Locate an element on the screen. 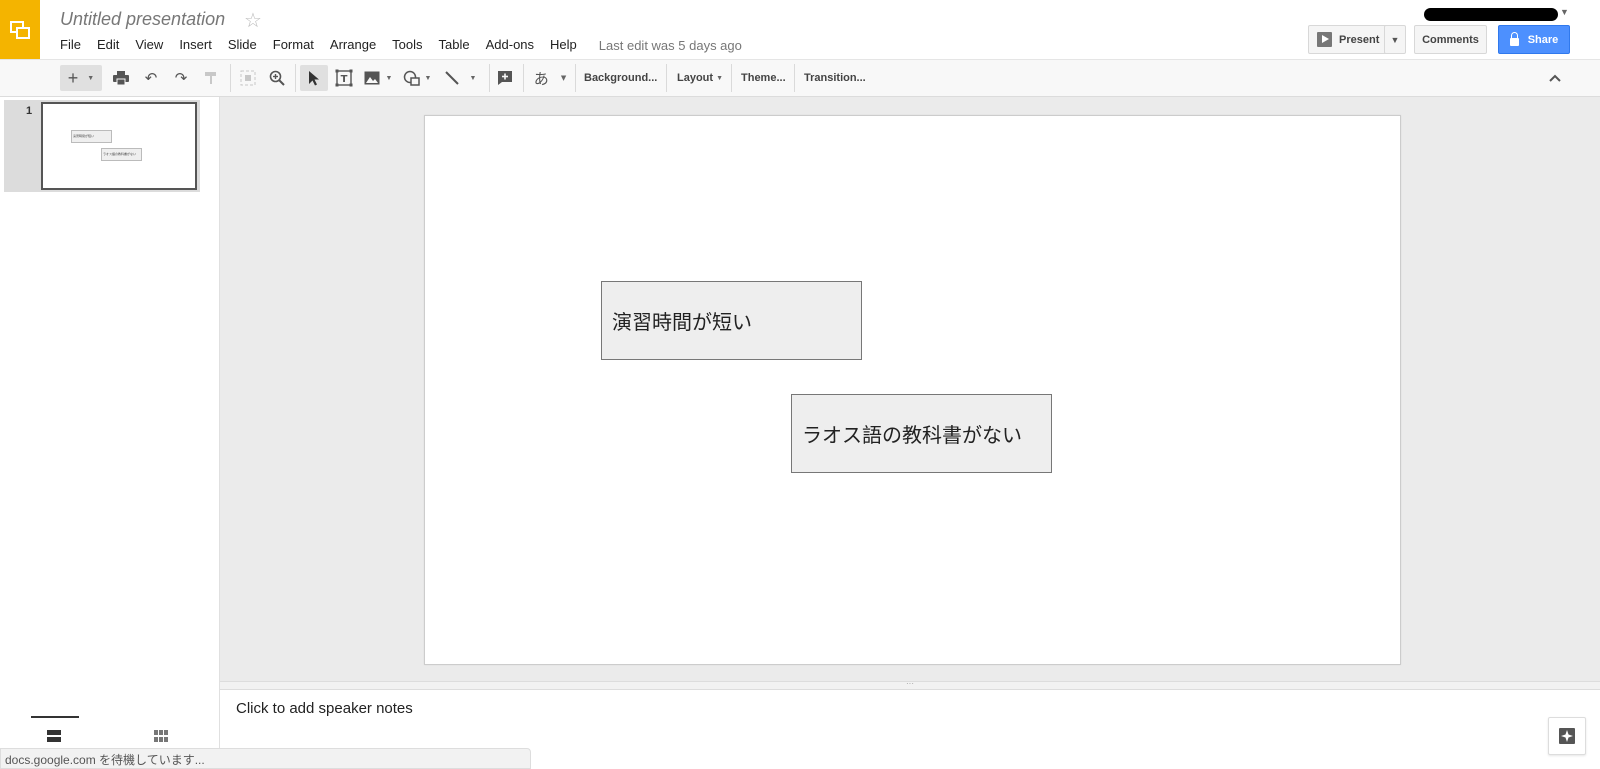 Image resolution: width=1600 pixels, height=769 pixels. select-tool-button is located at coordinates (314, 78).